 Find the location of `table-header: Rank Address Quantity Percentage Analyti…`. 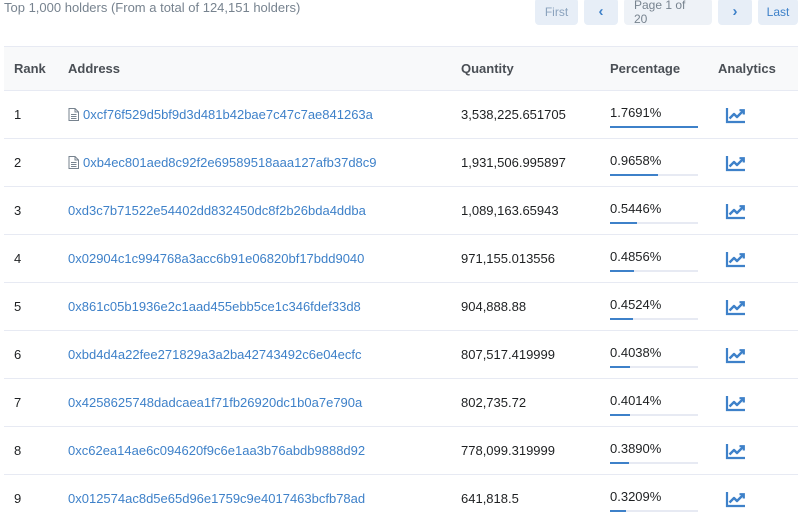

table-header: Rank Address Quantity Percentage Analyti… is located at coordinates (401, 69).